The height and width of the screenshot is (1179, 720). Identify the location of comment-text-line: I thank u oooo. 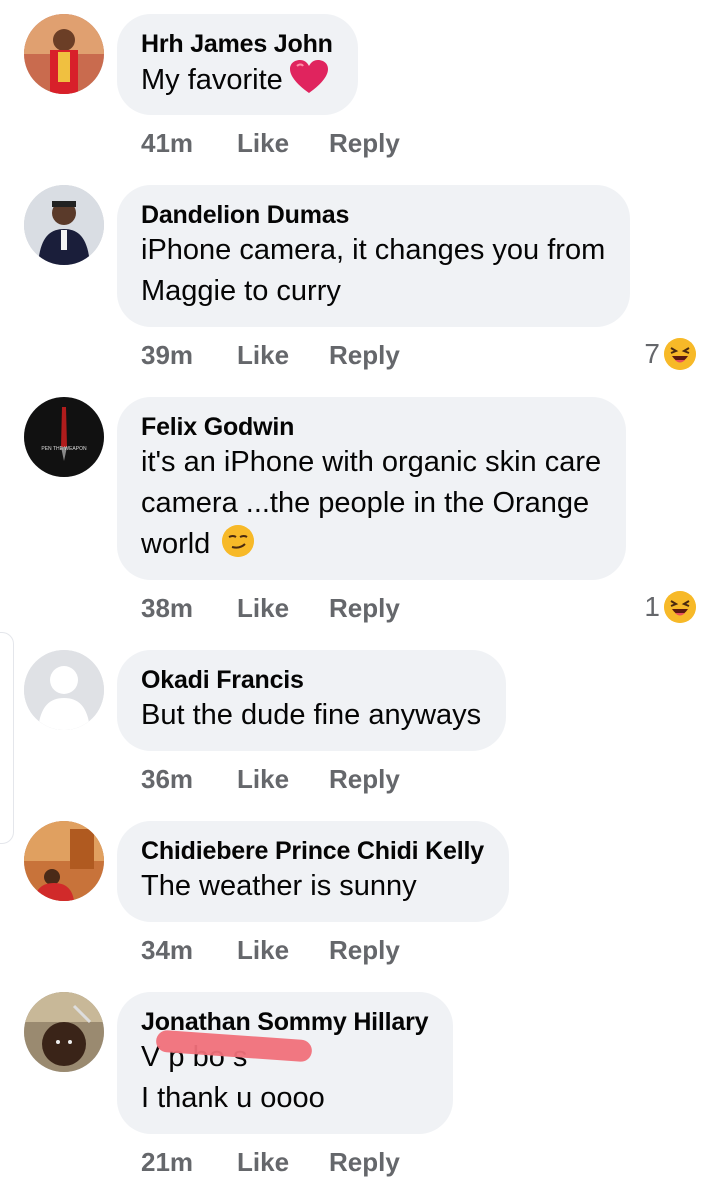
(233, 1098).